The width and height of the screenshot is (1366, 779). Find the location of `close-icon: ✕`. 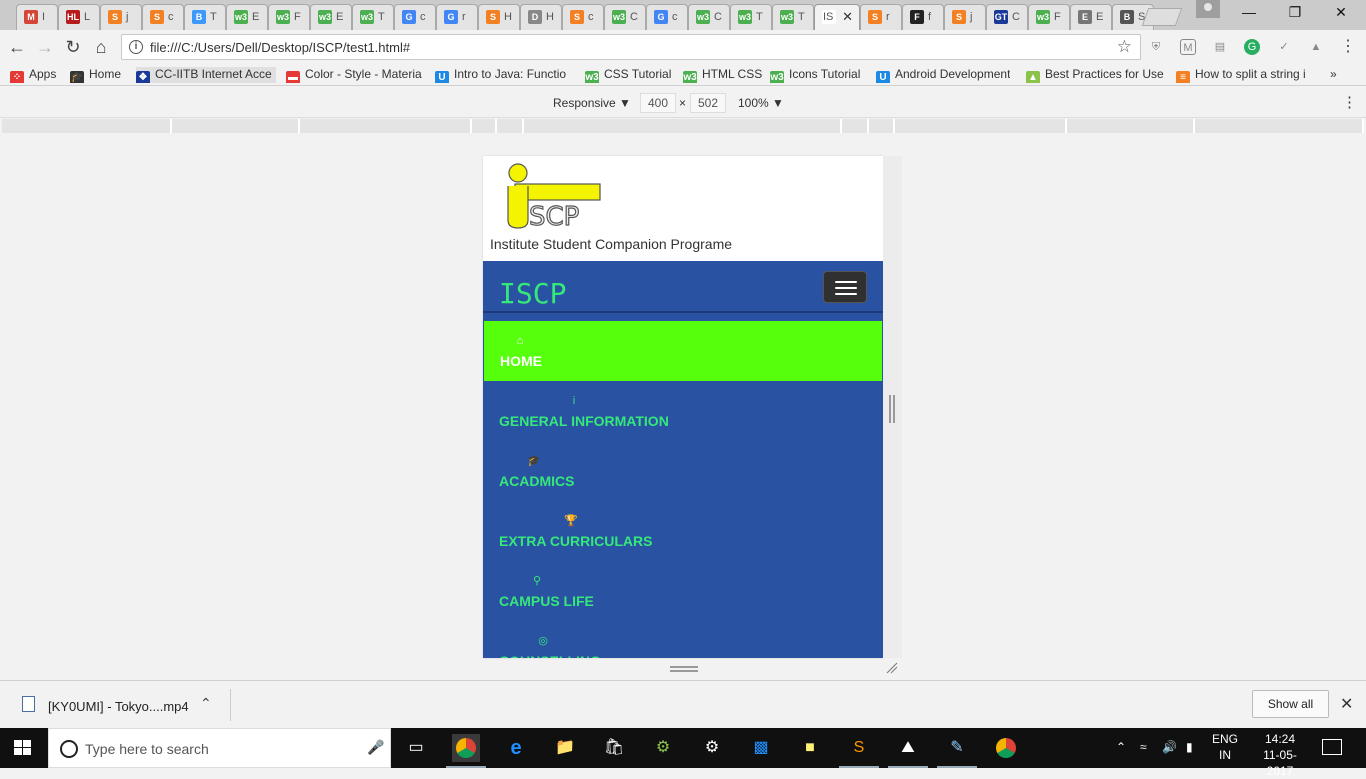

close-icon: ✕ is located at coordinates (1346, 704).